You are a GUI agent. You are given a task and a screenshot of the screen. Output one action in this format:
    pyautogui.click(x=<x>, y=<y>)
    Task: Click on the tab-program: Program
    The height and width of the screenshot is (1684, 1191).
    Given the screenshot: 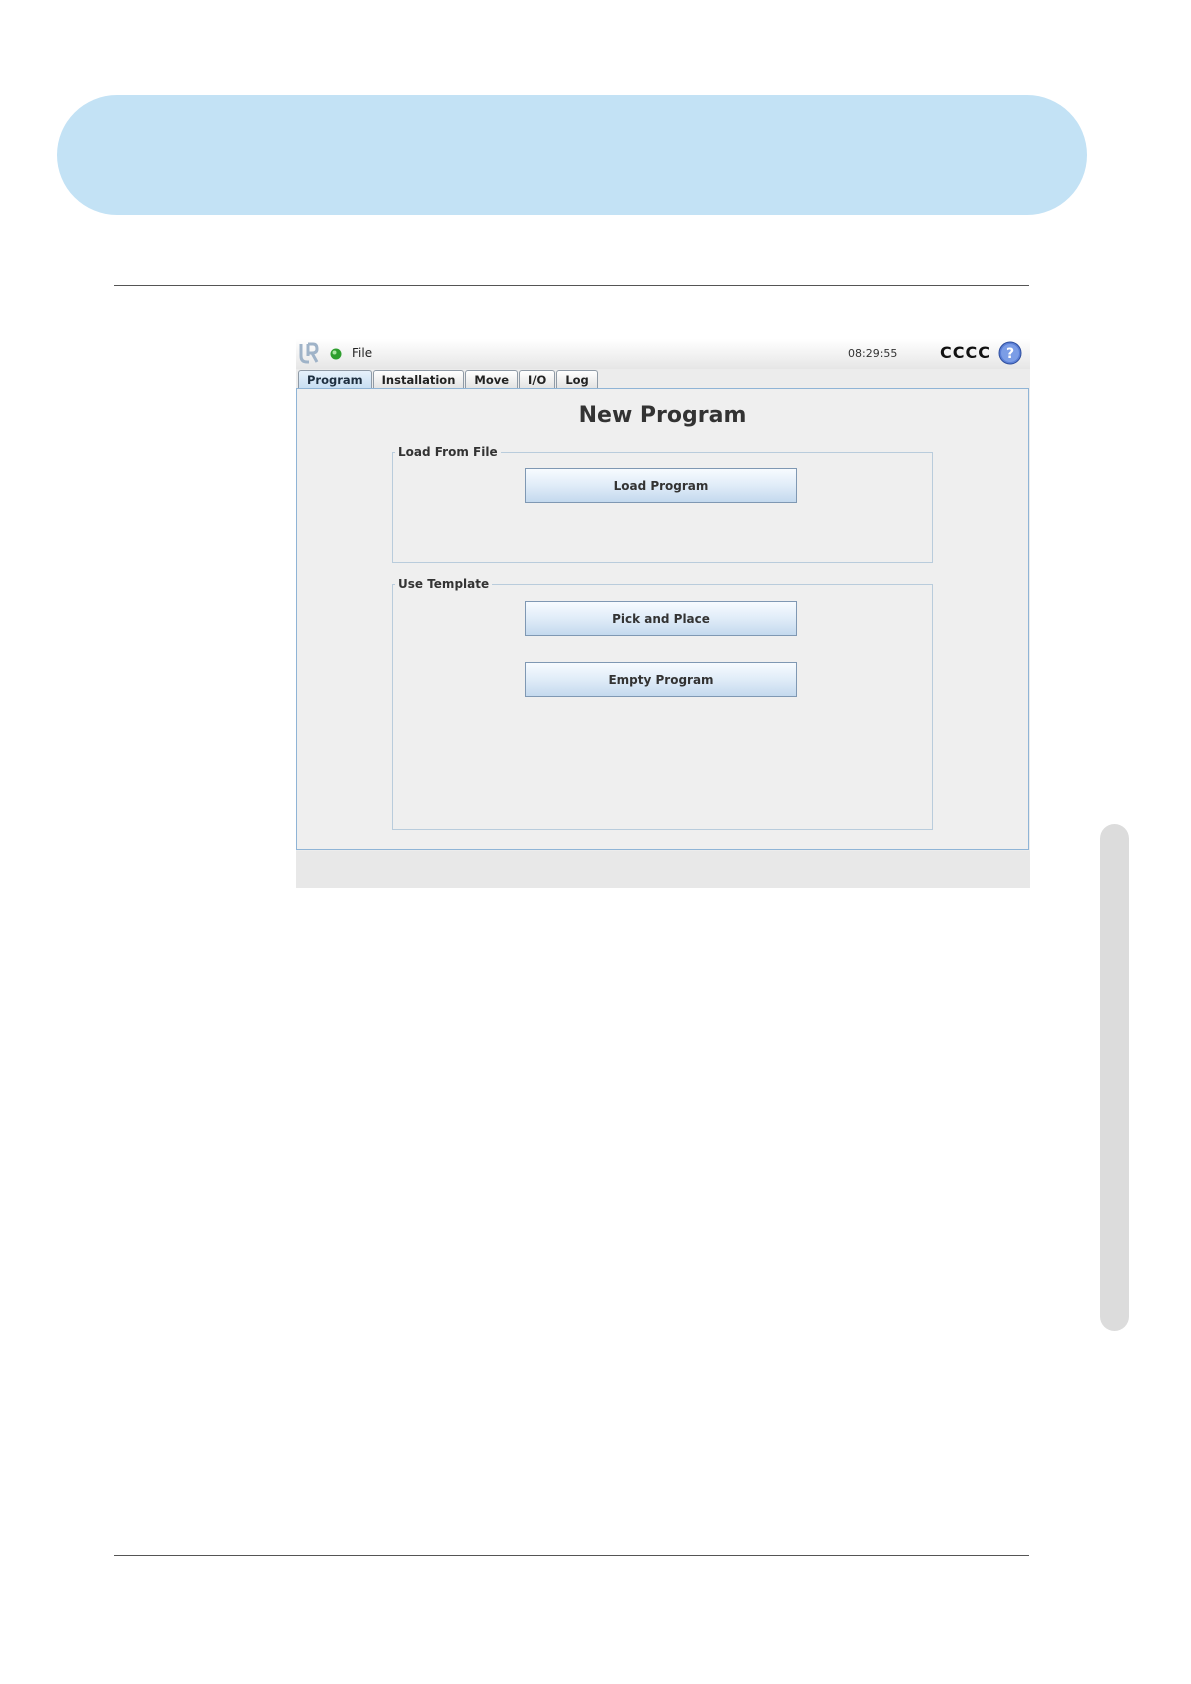 What is the action you would take?
    pyautogui.click(x=335, y=379)
    